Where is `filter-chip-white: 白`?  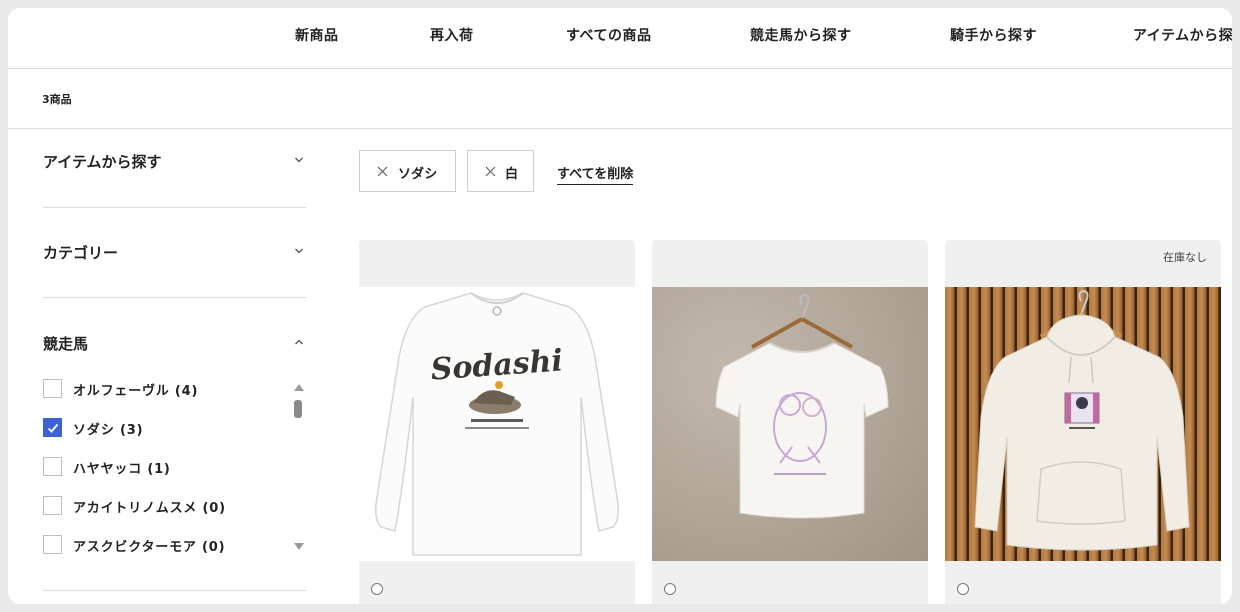
filter-chip-white: 白 is located at coordinates (500, 171).